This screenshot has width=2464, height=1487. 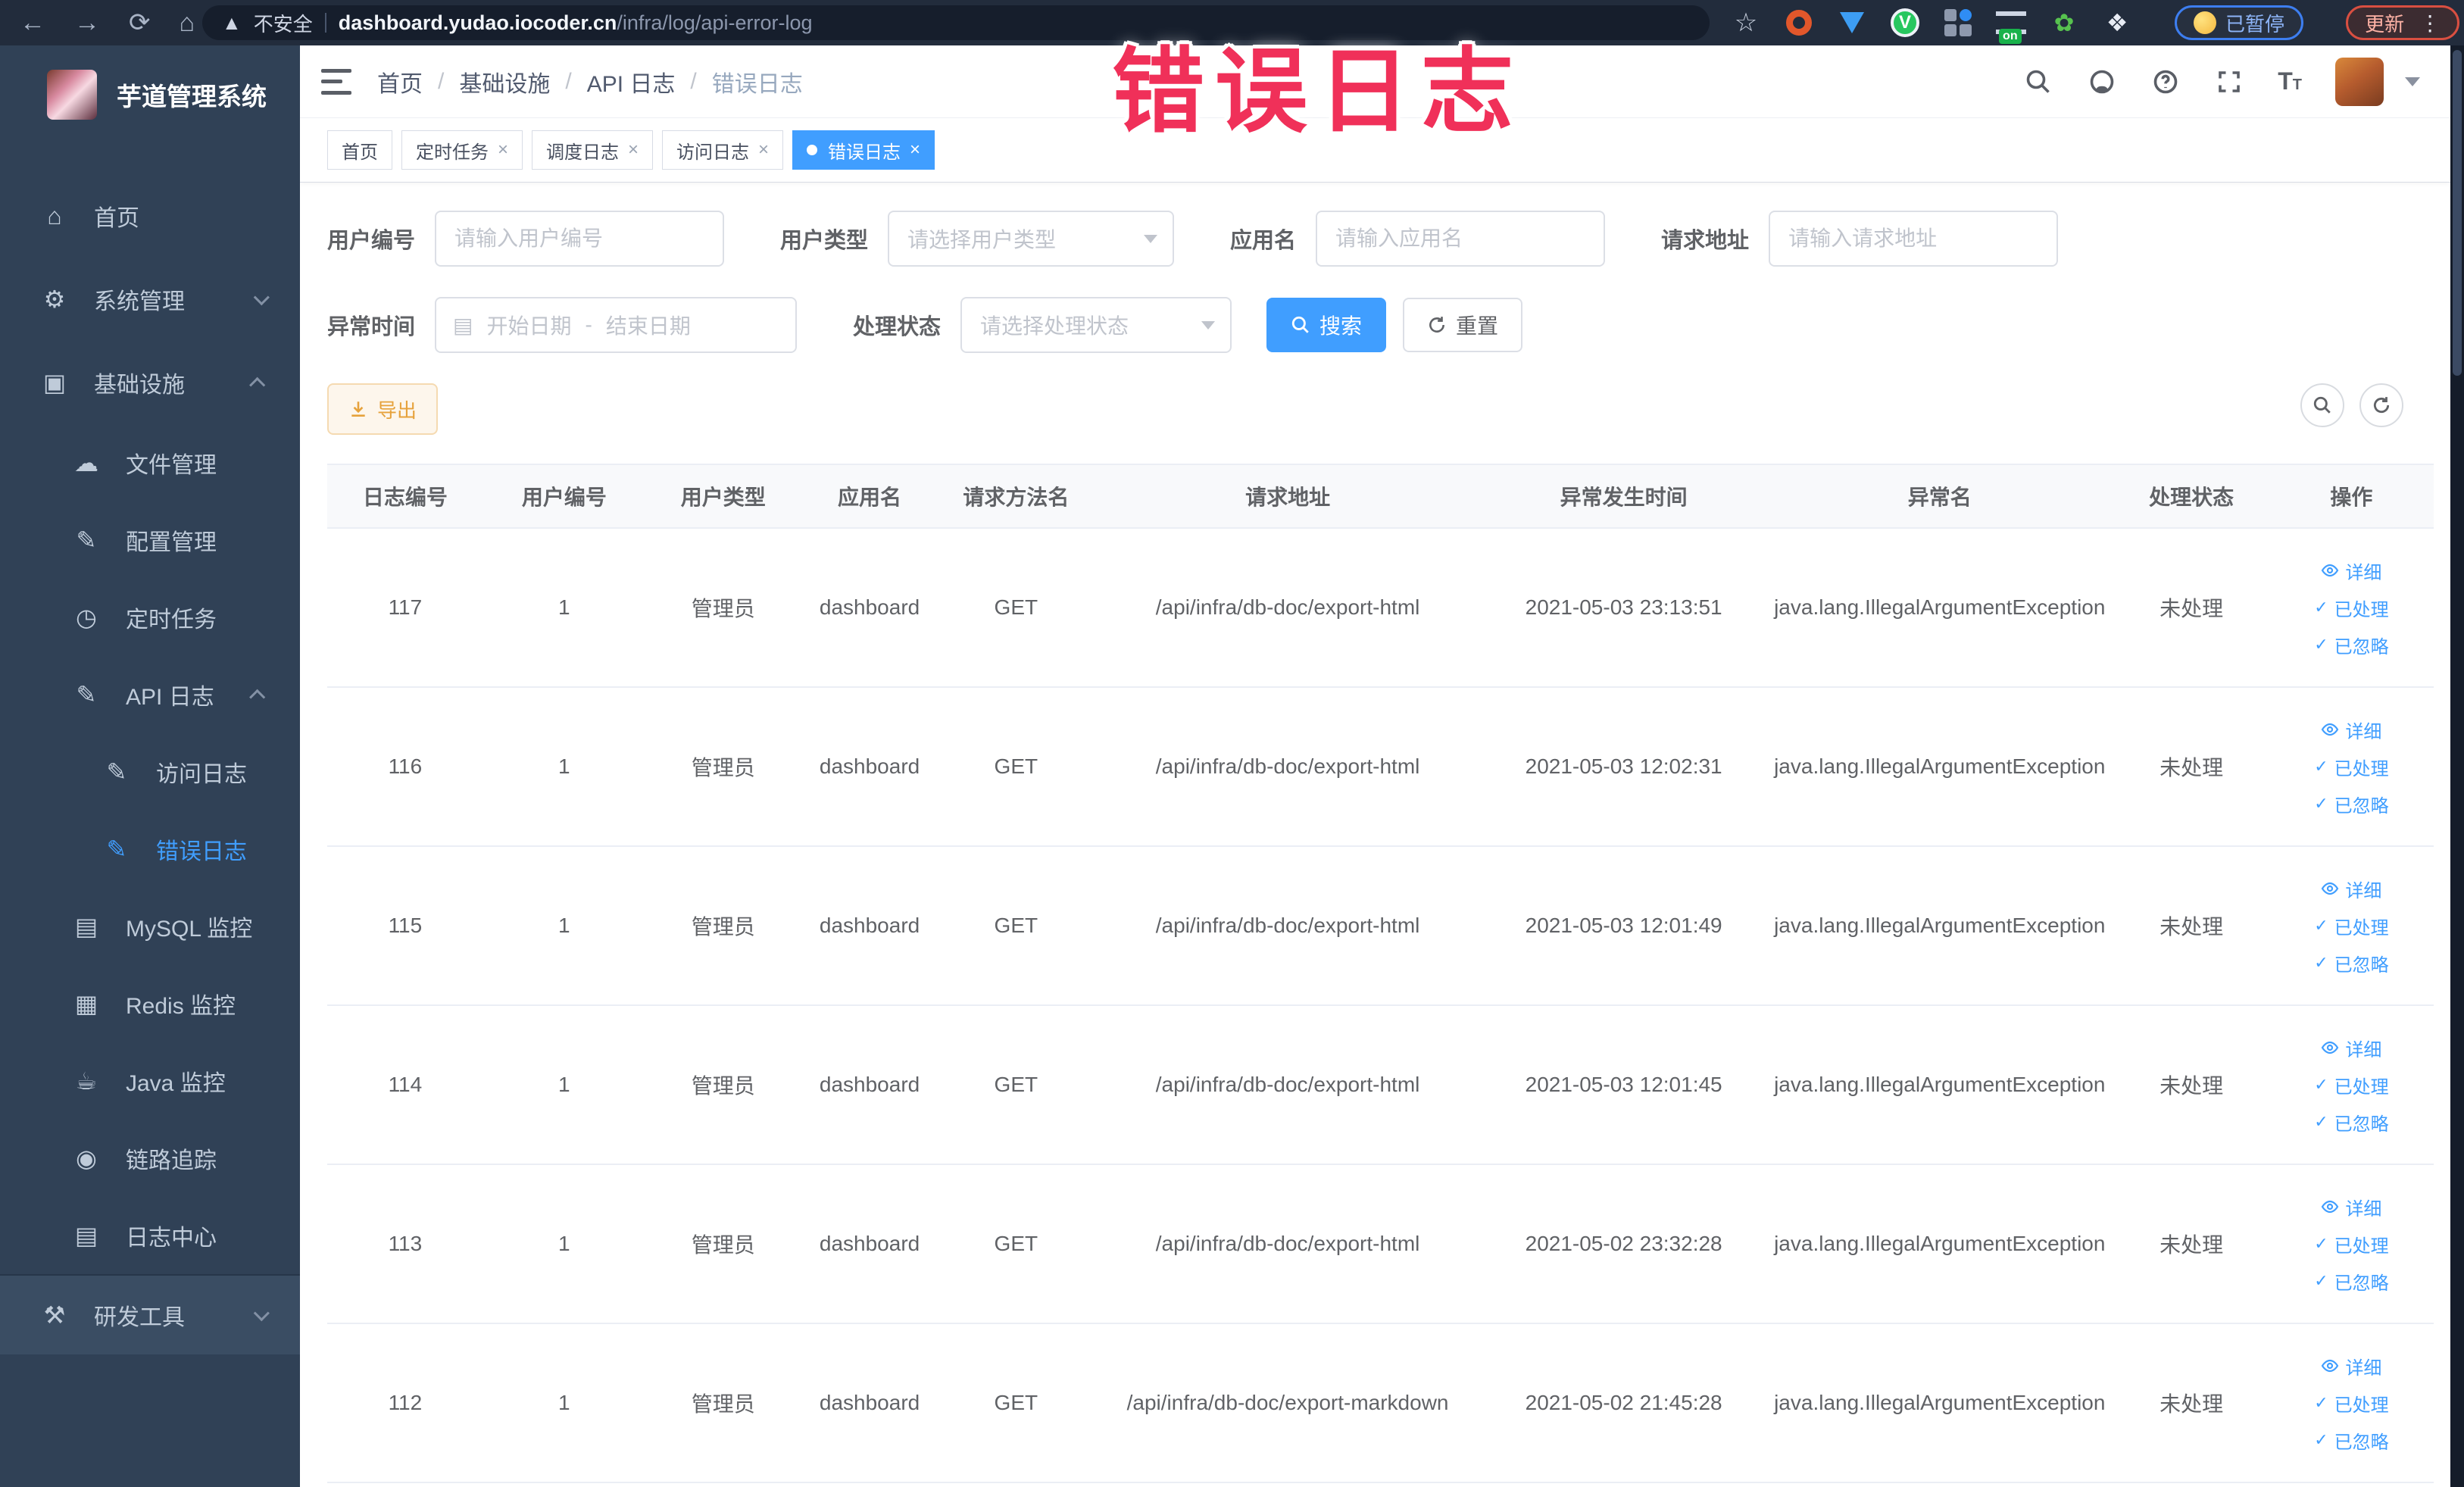 What do you see at coordinates (2359, 81) in the screenshot?
I see `user-avatar` at bounding box center [2359, 81].